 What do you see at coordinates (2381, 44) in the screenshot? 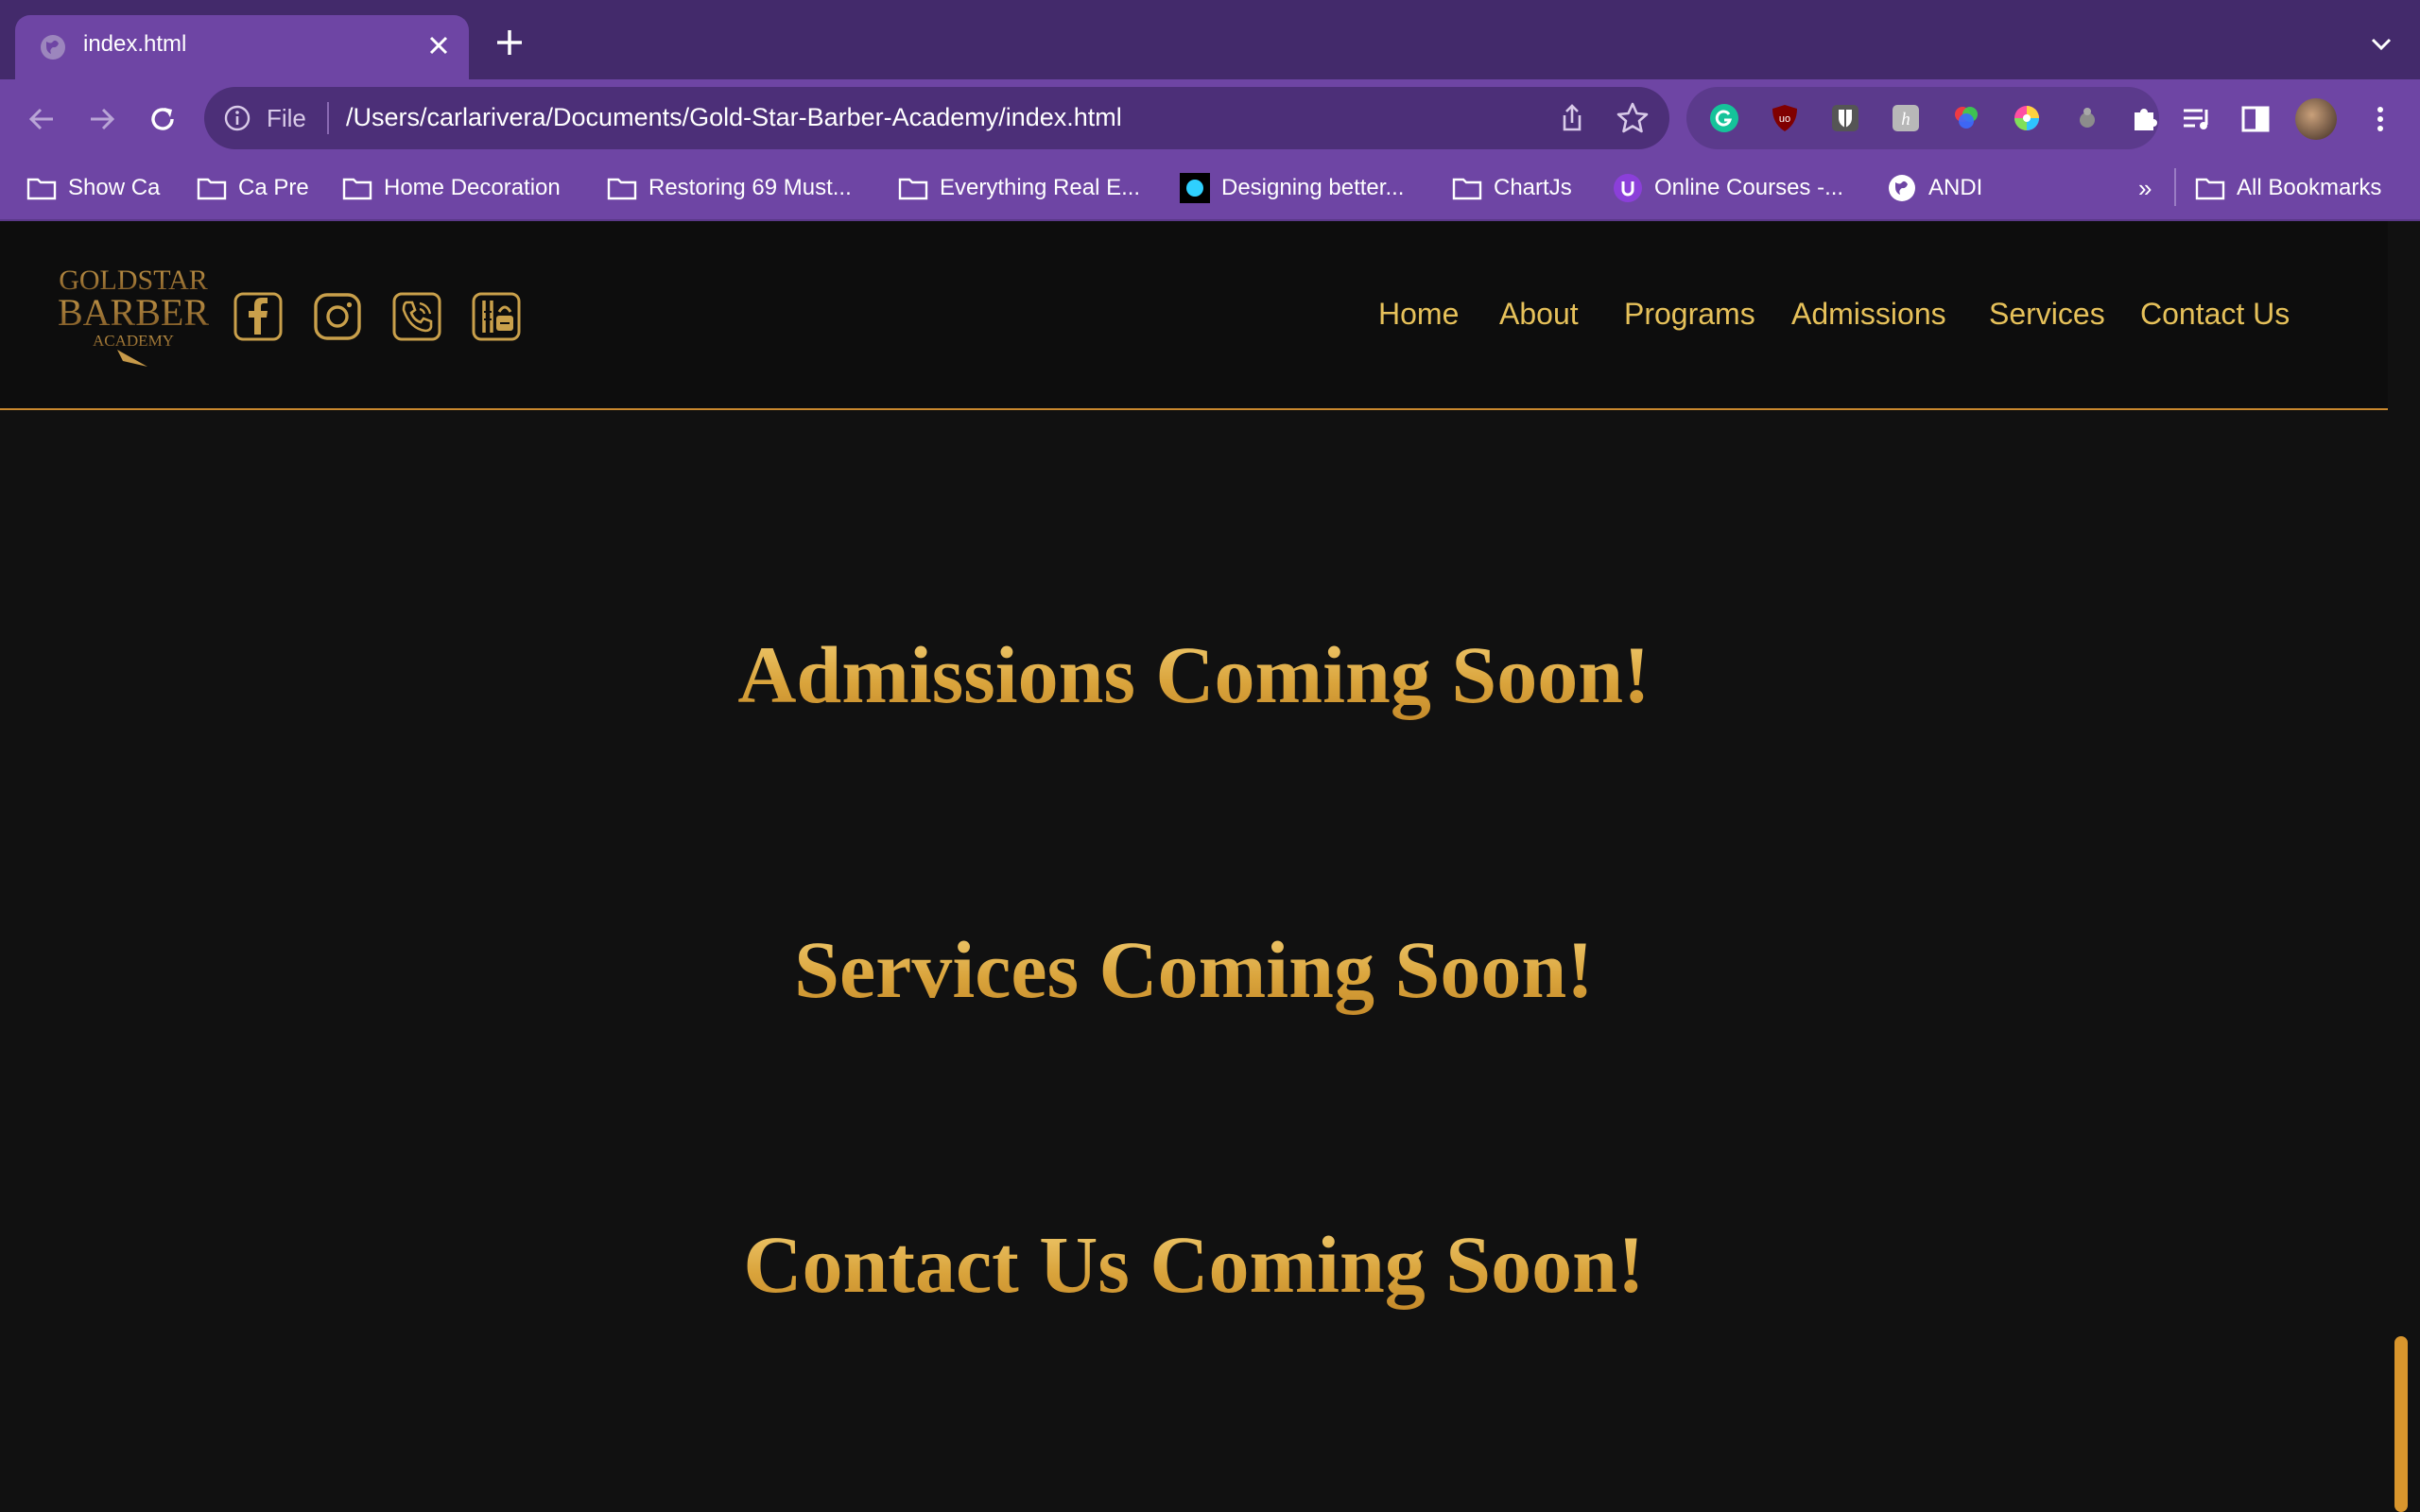
I see `chevron-down-icon` at bounding box center [2381, 44].